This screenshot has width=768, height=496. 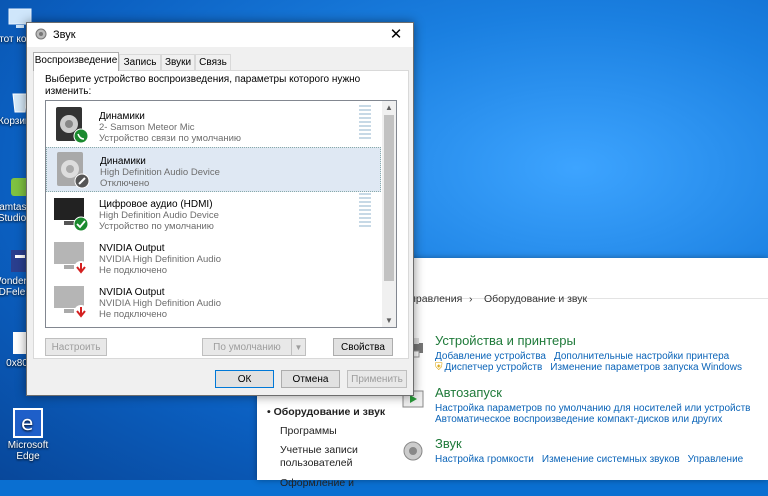 I want to click on edge-desktop-icon: e Microsoft Edge, so click(x=28, y=435).